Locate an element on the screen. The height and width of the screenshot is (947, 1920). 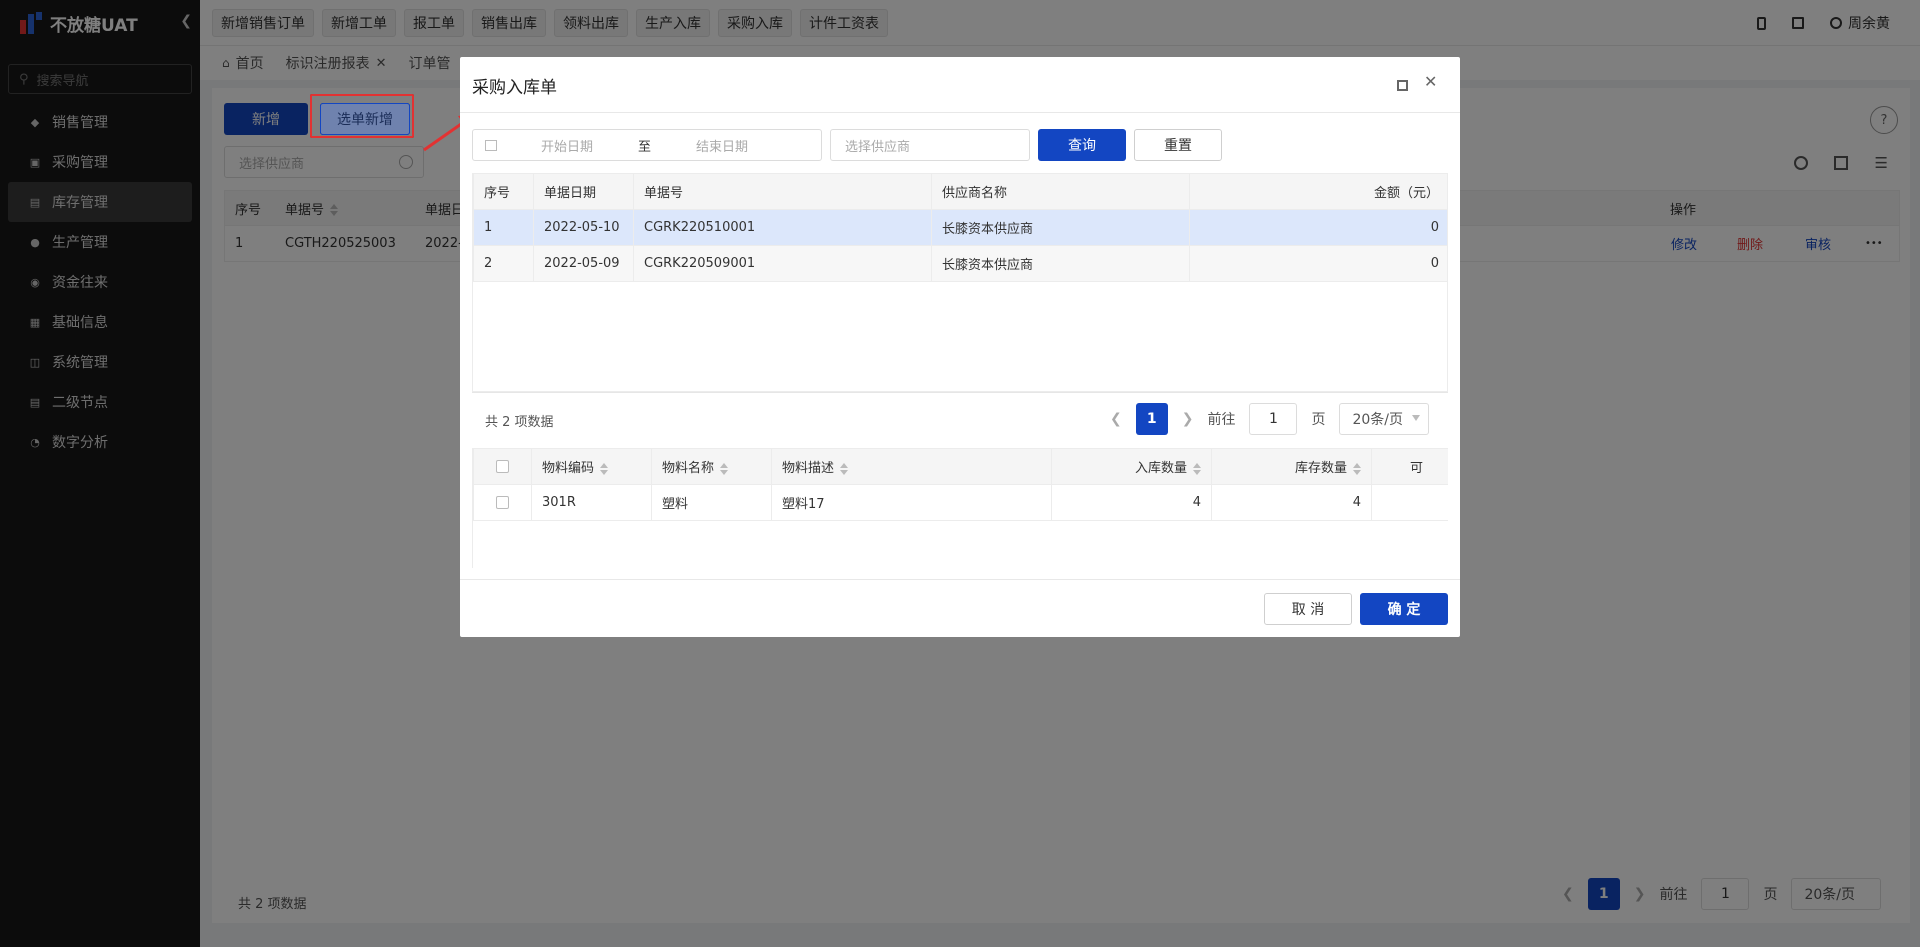
annotation-box is located at coordinates (362, 116).